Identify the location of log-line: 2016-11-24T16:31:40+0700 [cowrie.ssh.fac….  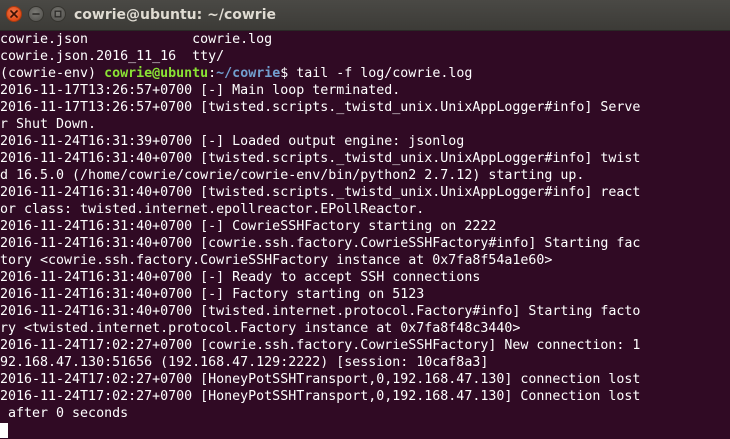
(320, 243).